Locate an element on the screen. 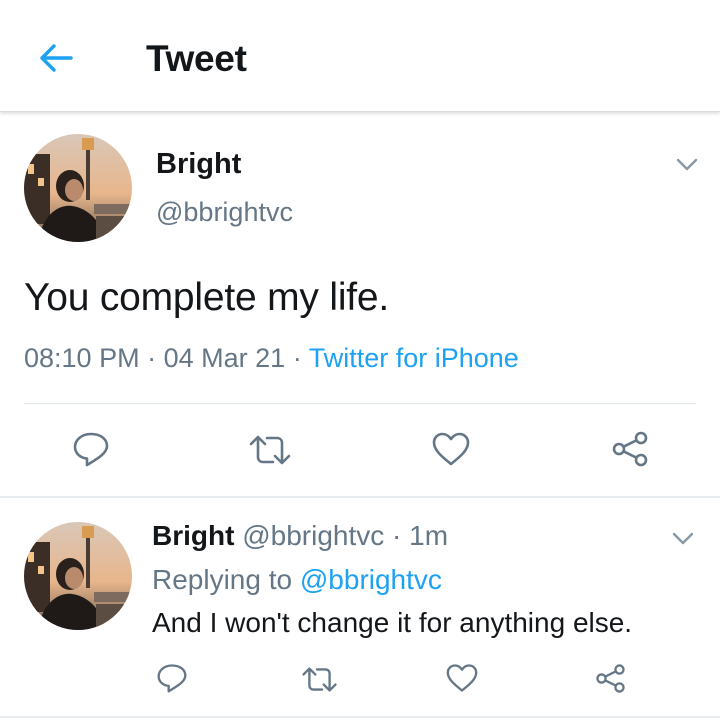  arrow-left-icon is located at coordinates (56, 58).